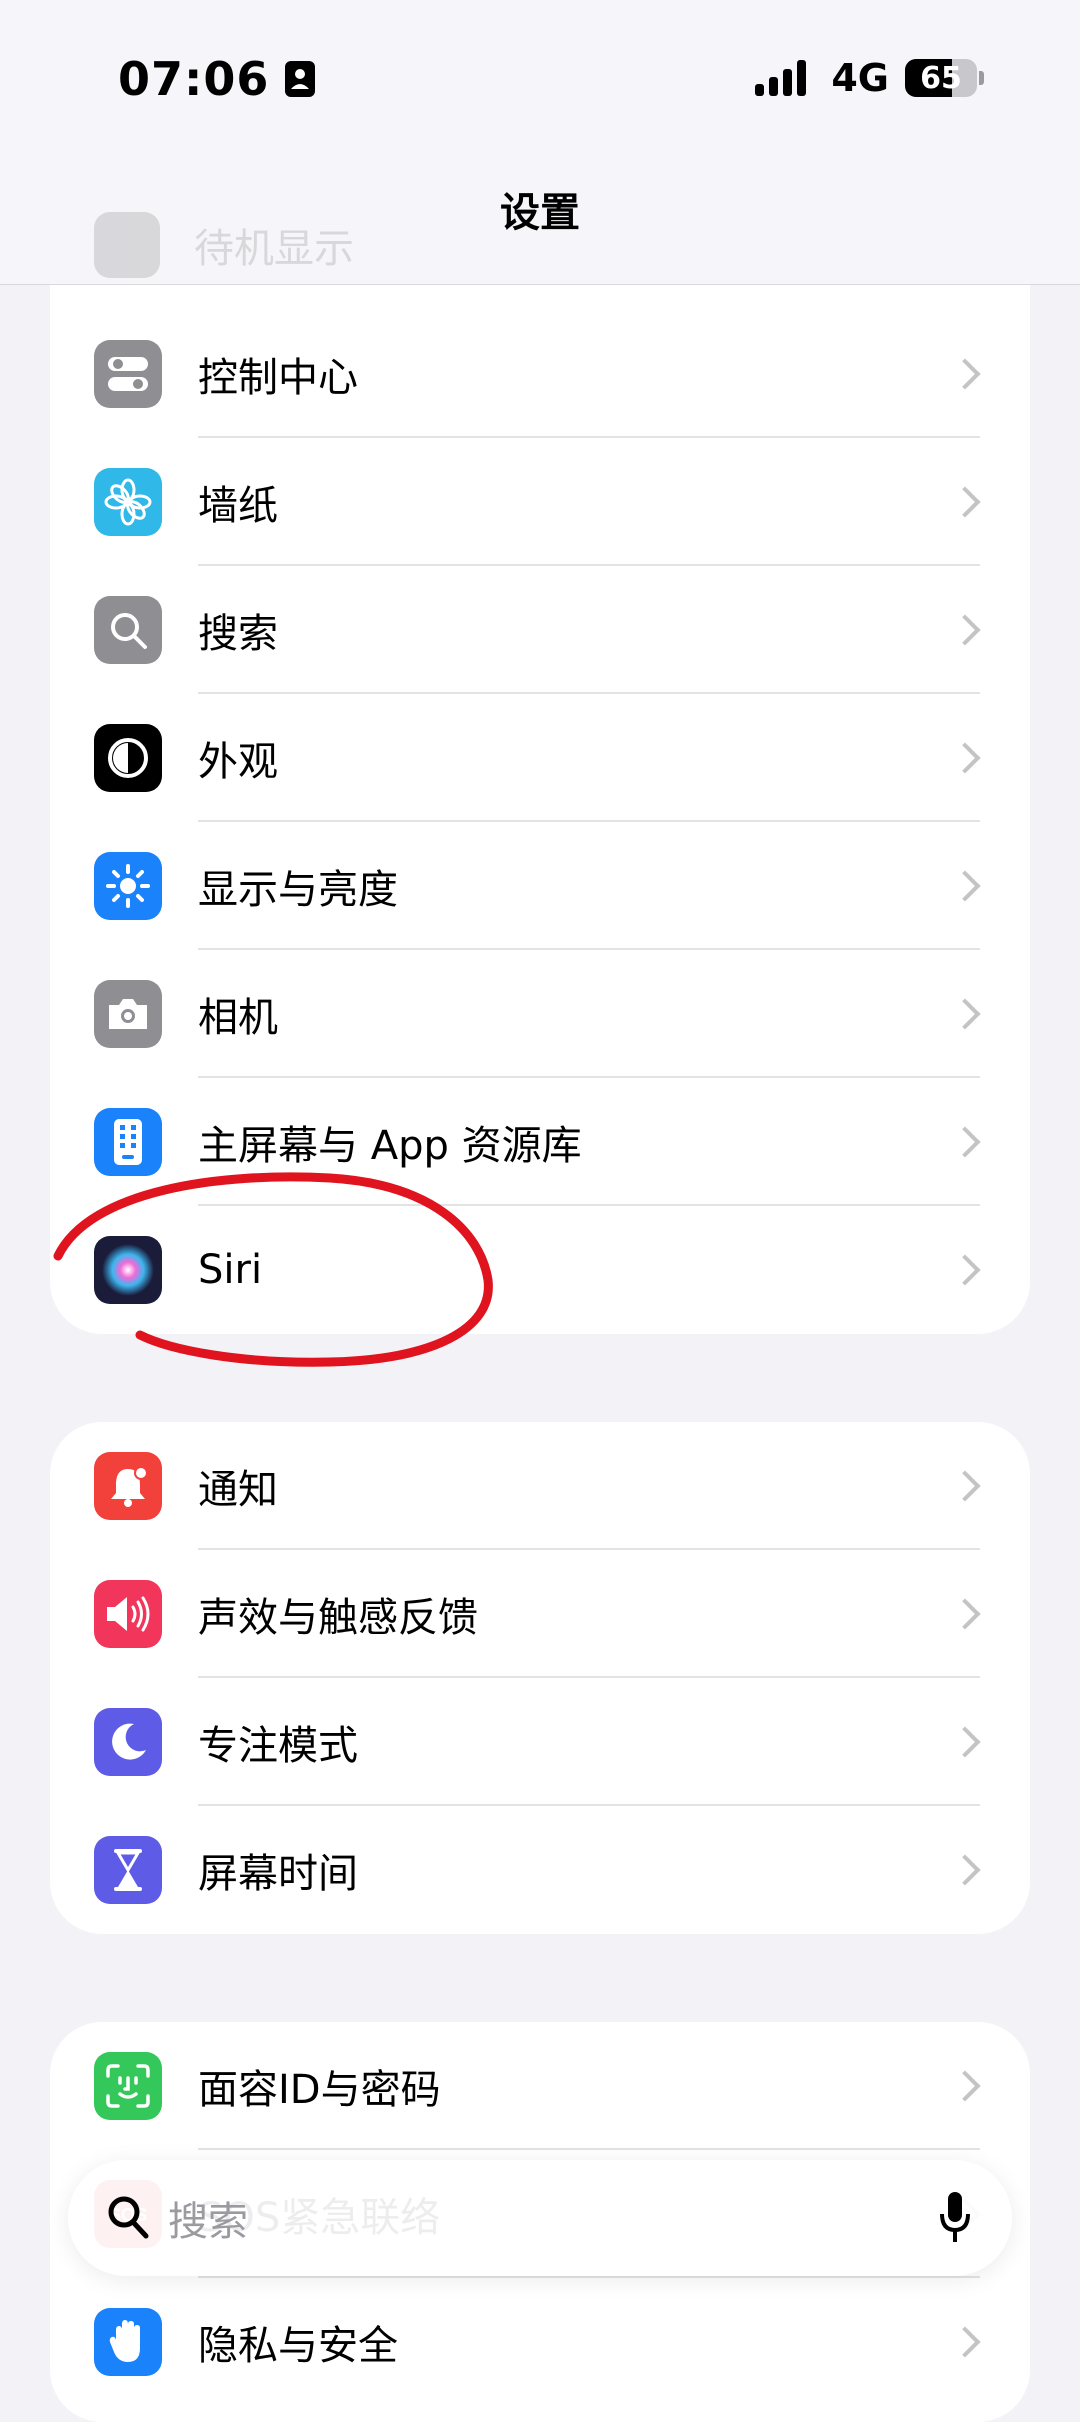  What do you see at coordinates (128, 886) in the screenshot?
I see `sun-icon` at bounding box center [128, 886].